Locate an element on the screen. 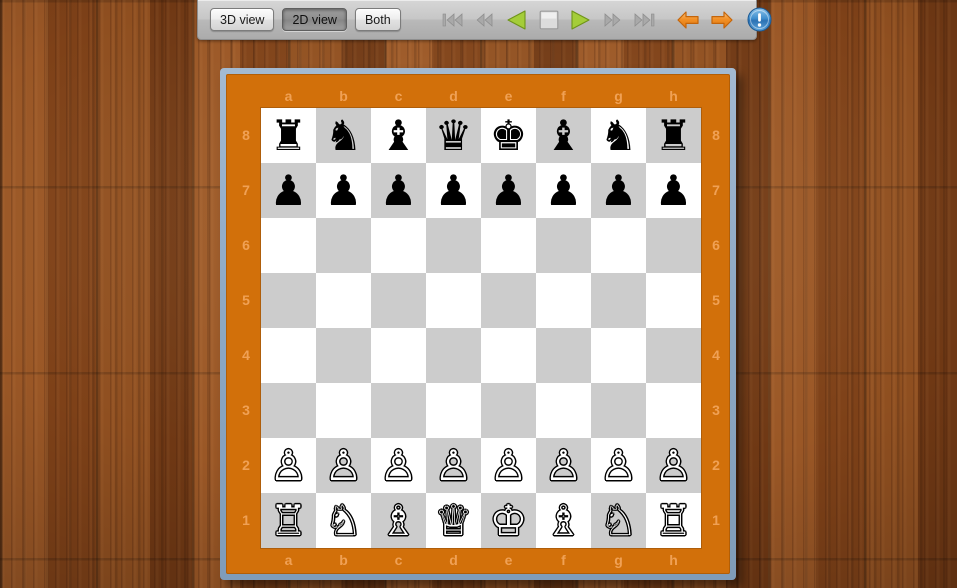 The height and width of the screenshot is (588, 957). board-square-c1: ♗ is located at coordinates (398, 520).